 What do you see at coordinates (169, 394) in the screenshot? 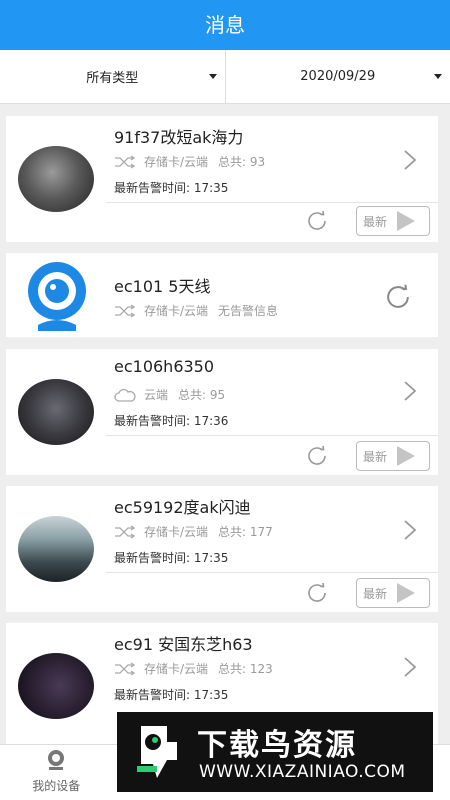
I see `storage-info: 云端 总共: 95` at bounding box center [169, 394].